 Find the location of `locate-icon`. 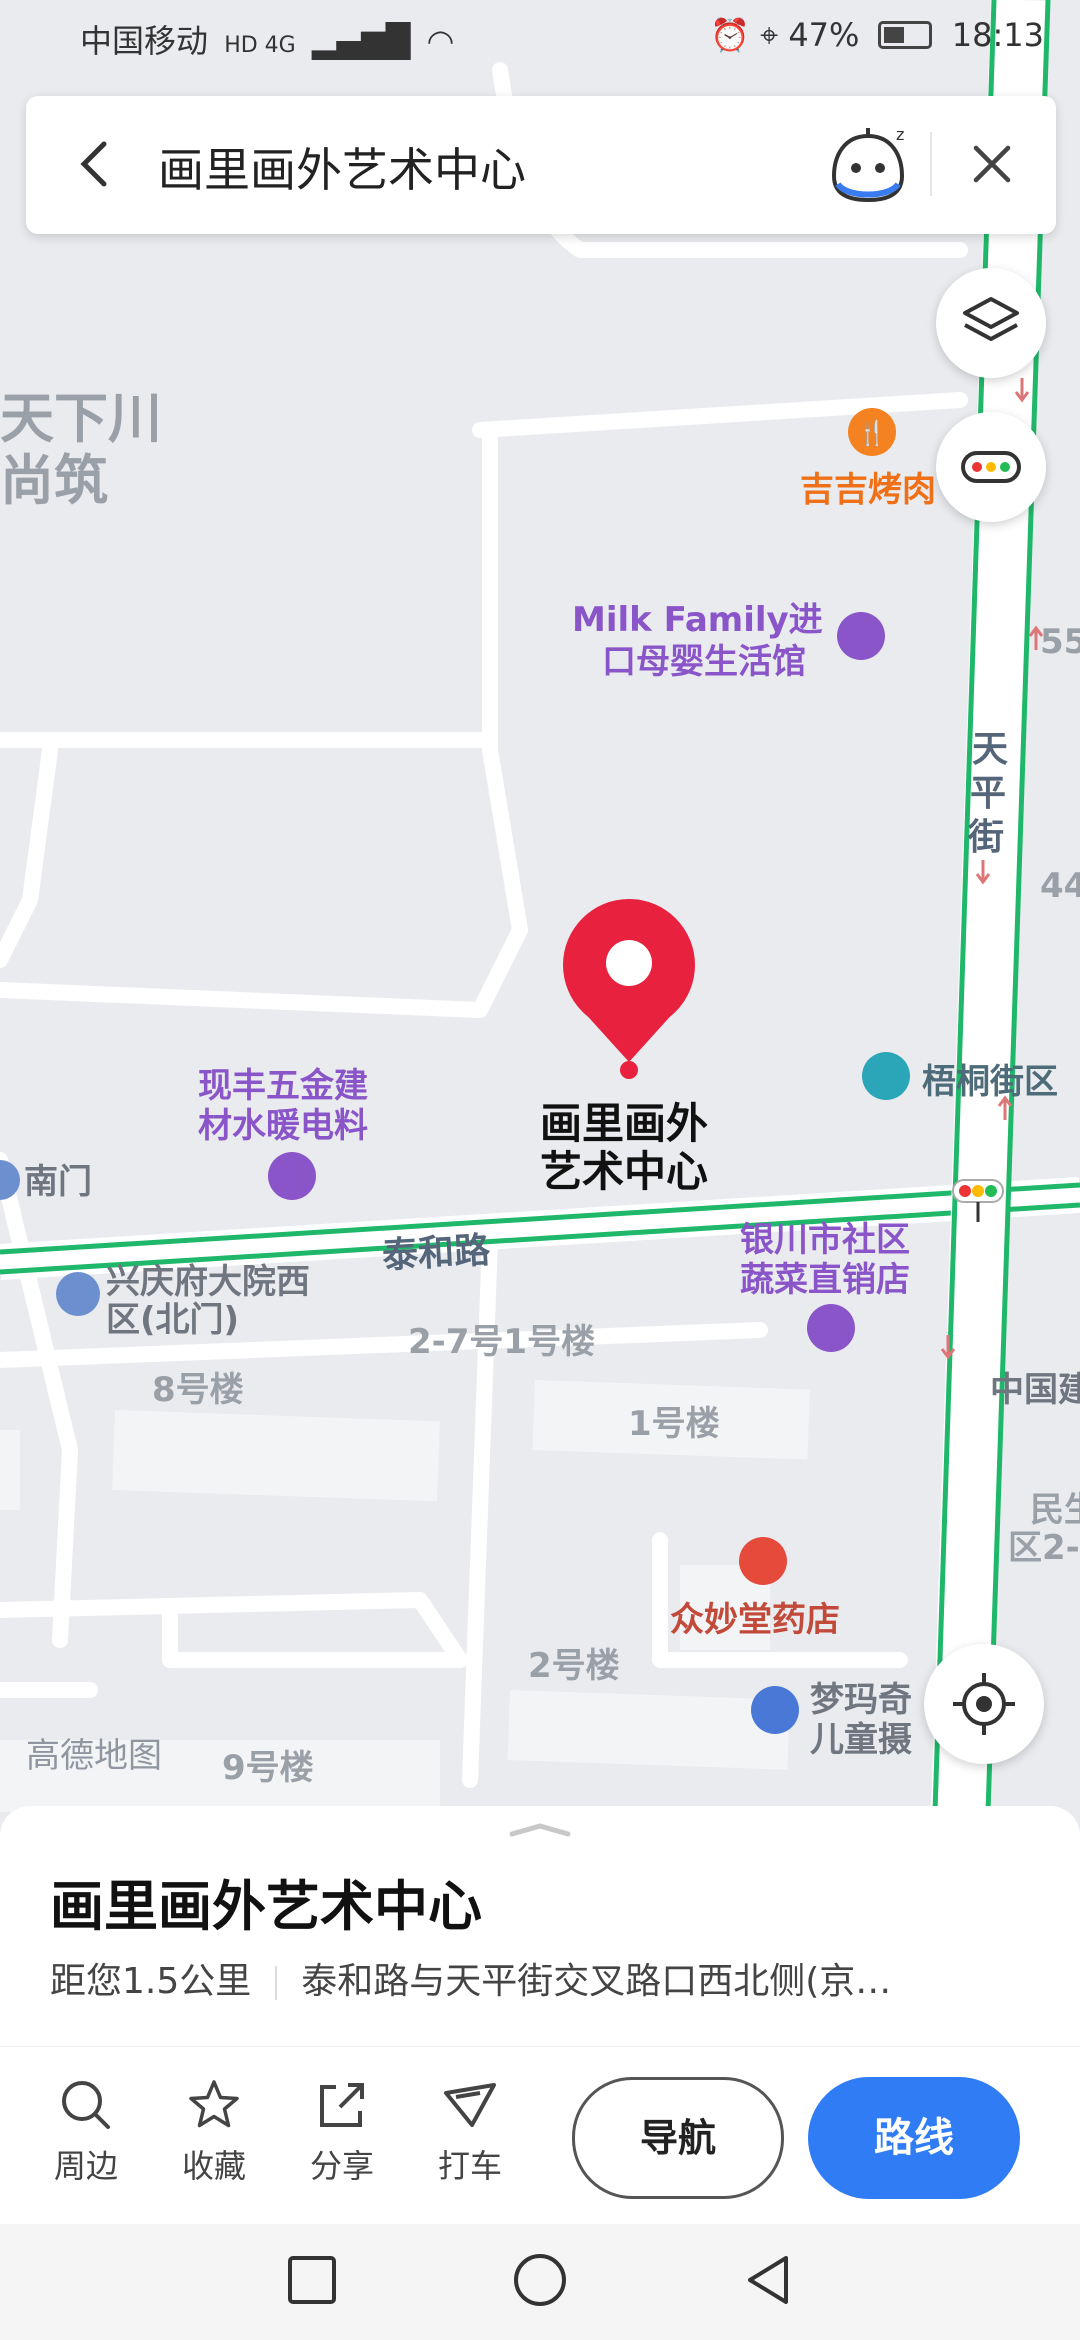

locate-icon is located at coordinates (984, 1704).